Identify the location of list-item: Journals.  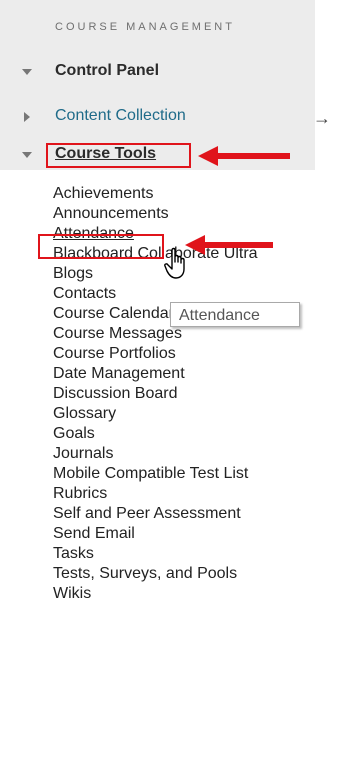
(155, 454).